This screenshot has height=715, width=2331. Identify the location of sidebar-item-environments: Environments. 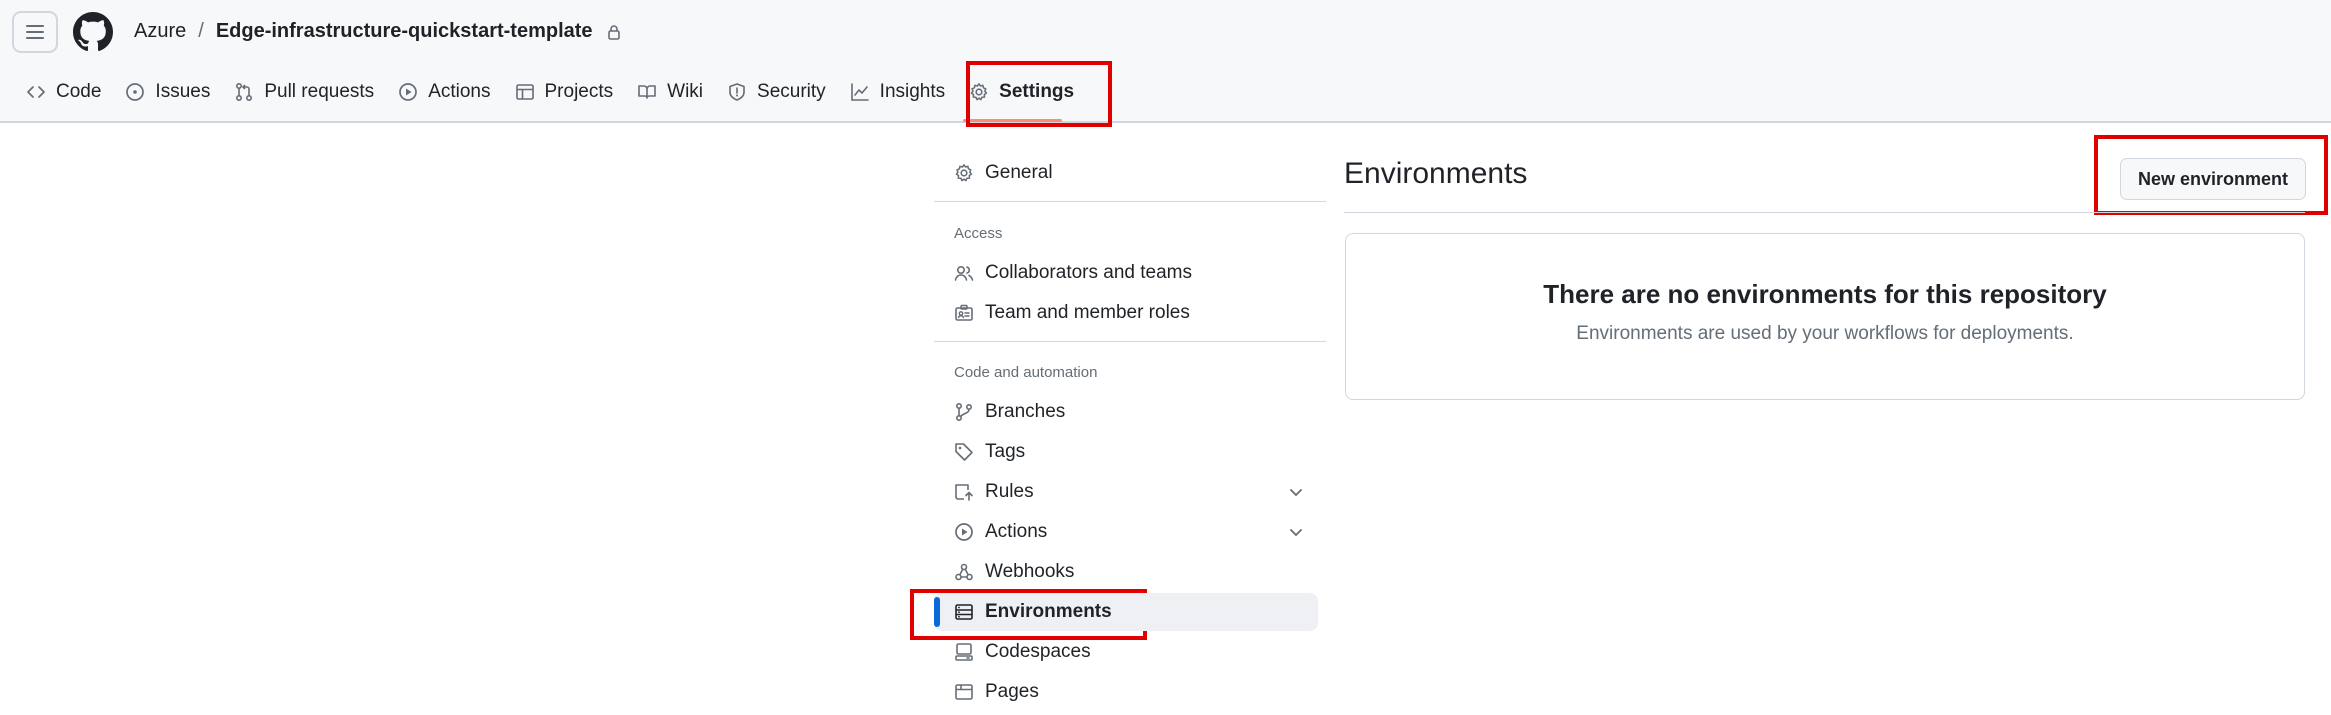
(1126, 612).